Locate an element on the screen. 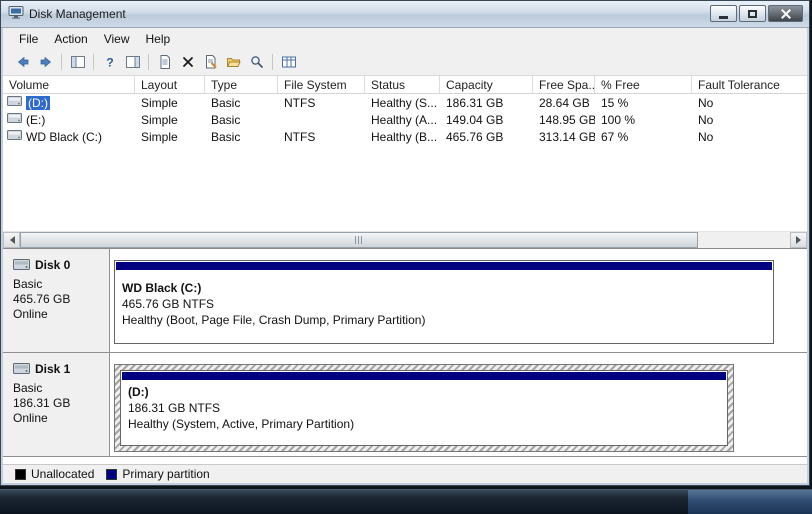 This screenshot has height=514, width=812. column-header-type: Type is located at coordinates (241, 84).